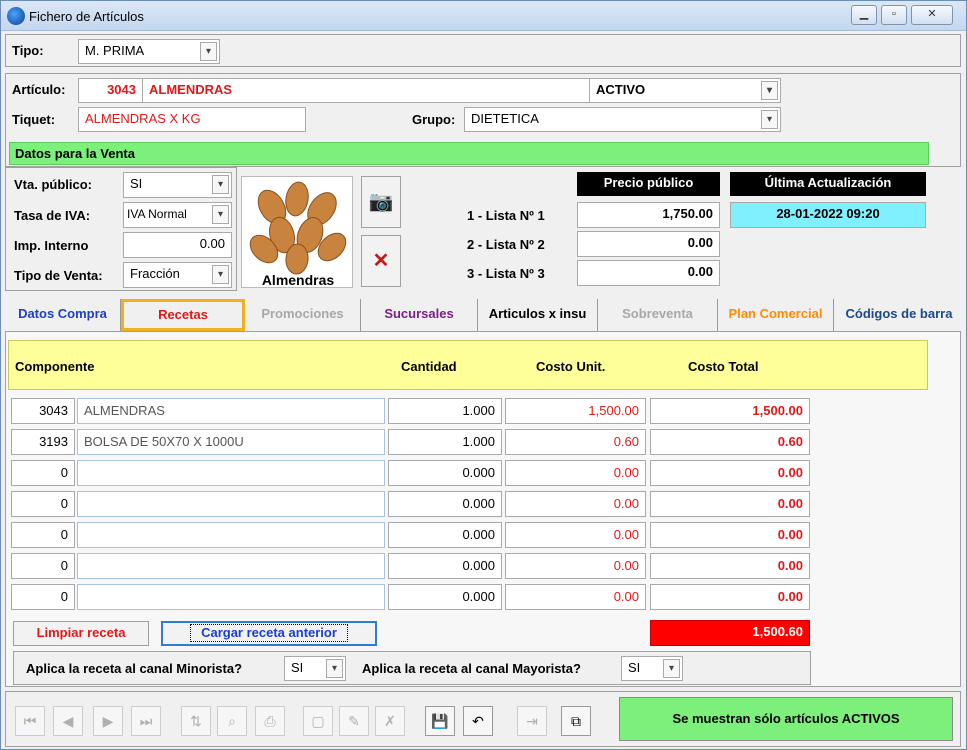 The image size is (967, 750). I want to click on sort-icon: ⇅, so click(196, 721).